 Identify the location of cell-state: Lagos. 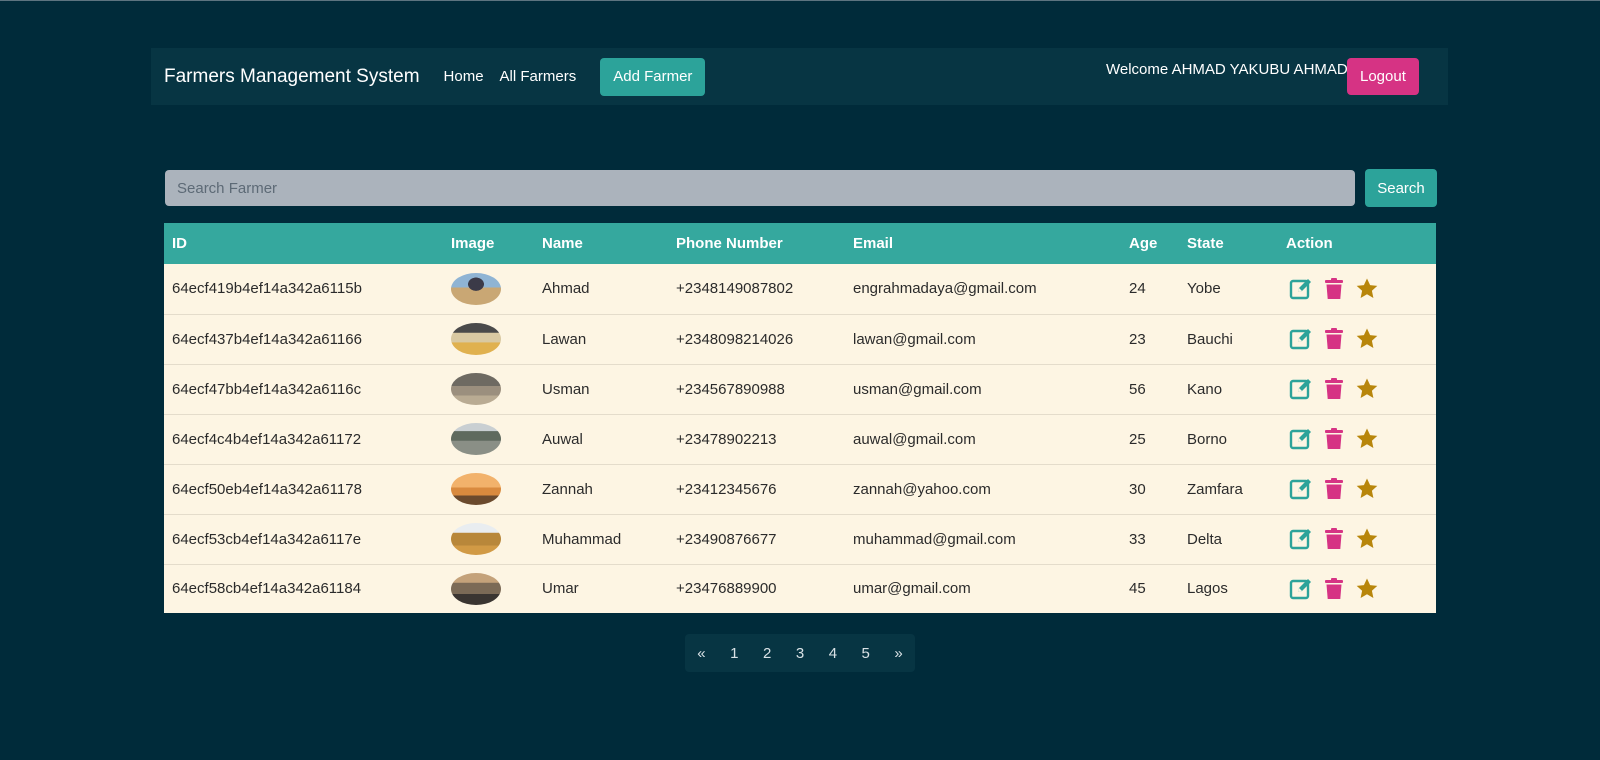
(1207, 589).